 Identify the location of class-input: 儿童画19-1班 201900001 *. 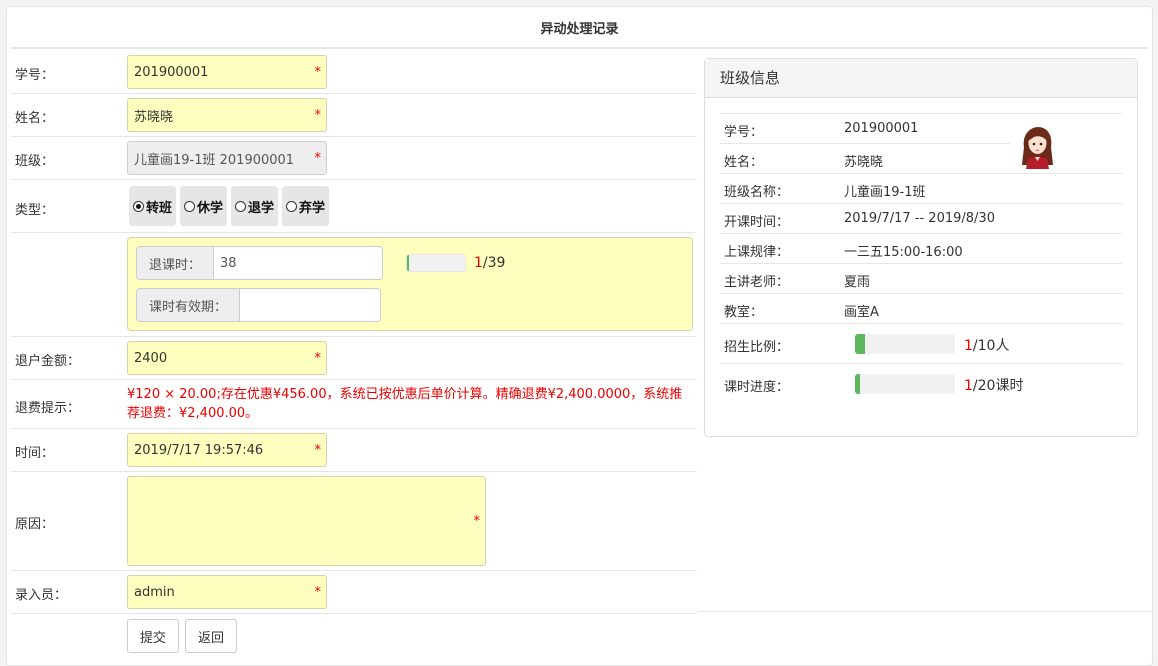
(227, 158).